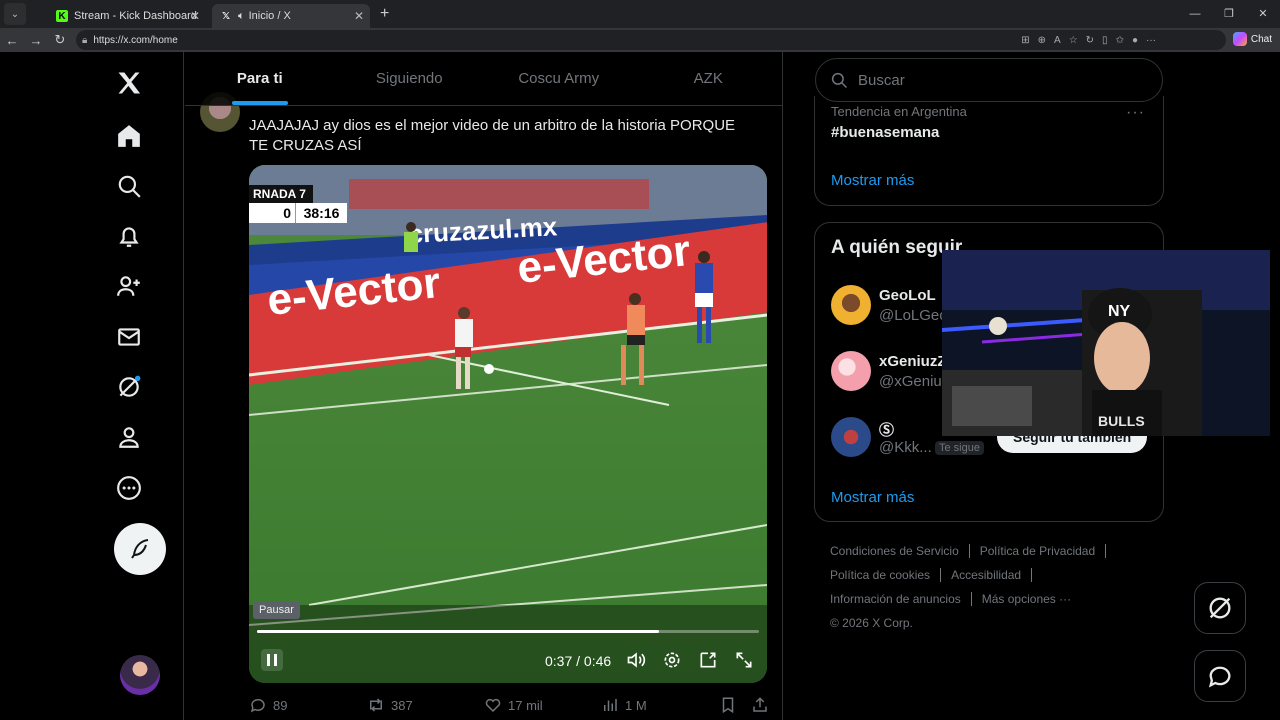  What do you see at coordinates (624, 705) in the screenshot?
I see `views-button: 1 M` at bounding box center [624, 705].